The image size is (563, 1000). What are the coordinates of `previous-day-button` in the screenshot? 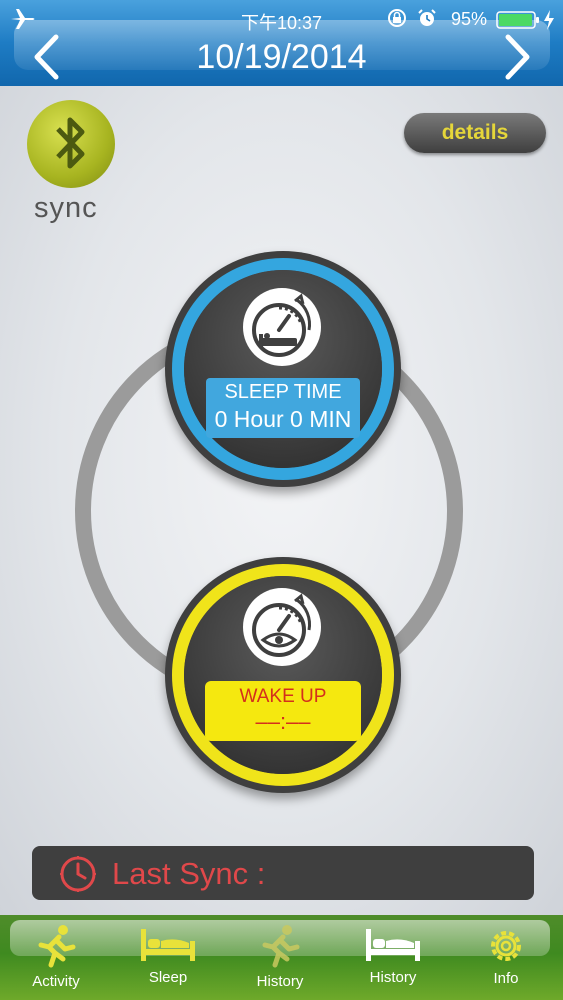 It's located at (47, 57).